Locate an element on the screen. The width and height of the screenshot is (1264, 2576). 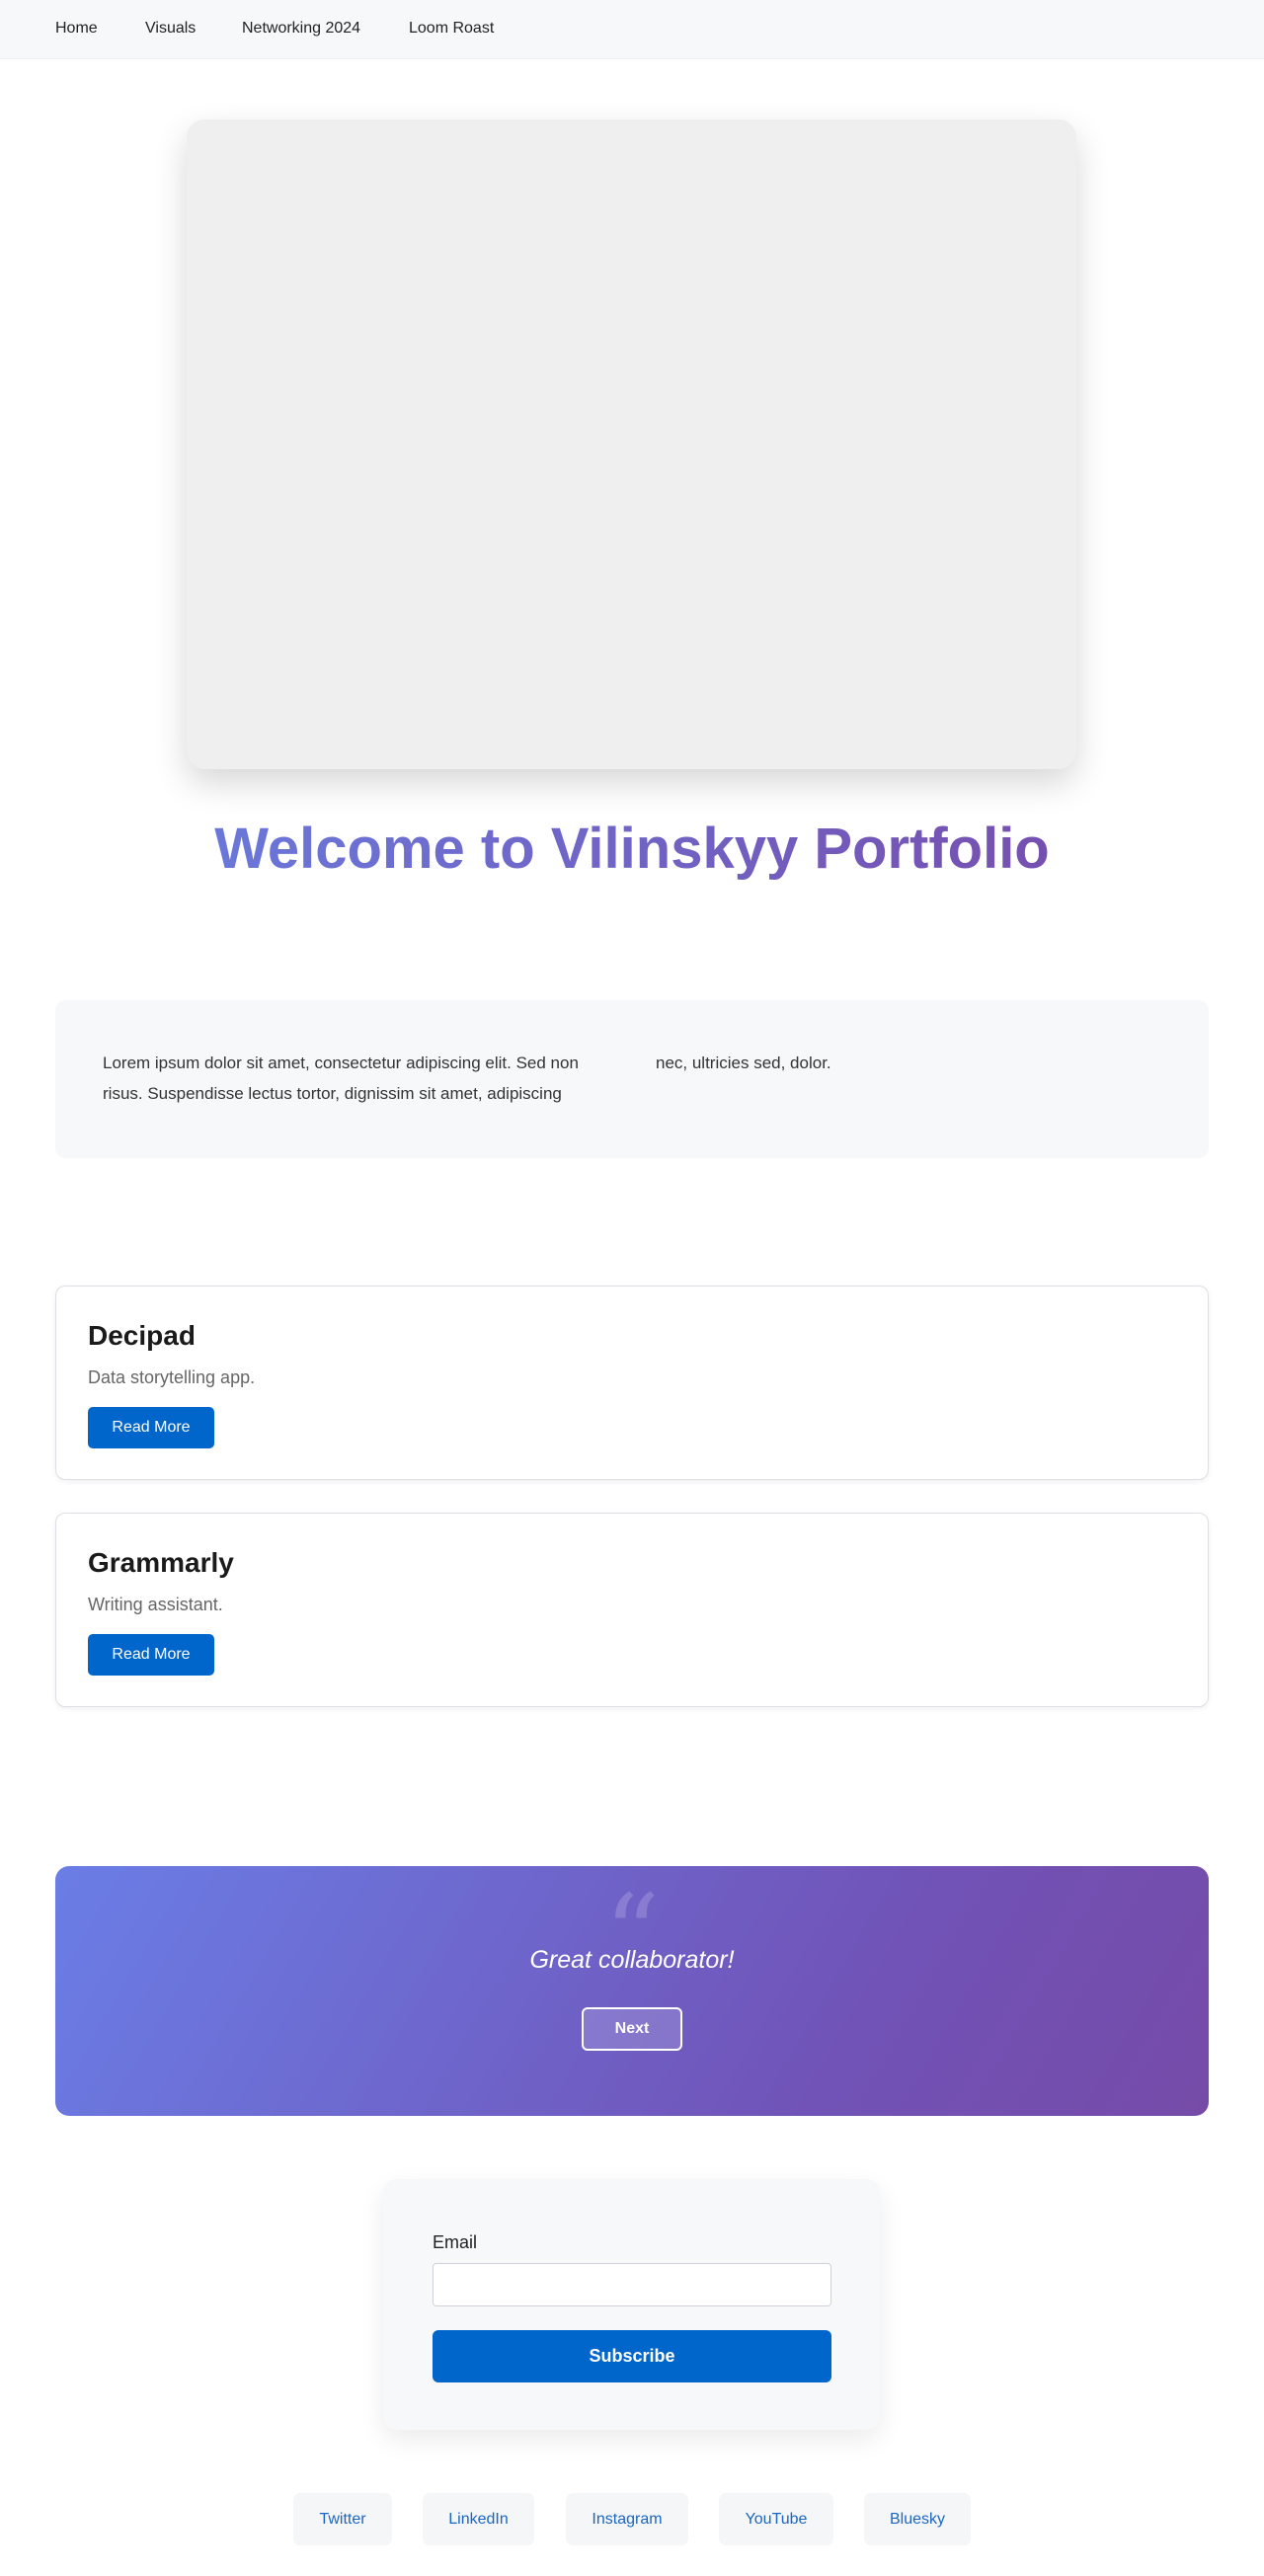
project-description: Writing assistant. is located at coordinates (155, 1604).